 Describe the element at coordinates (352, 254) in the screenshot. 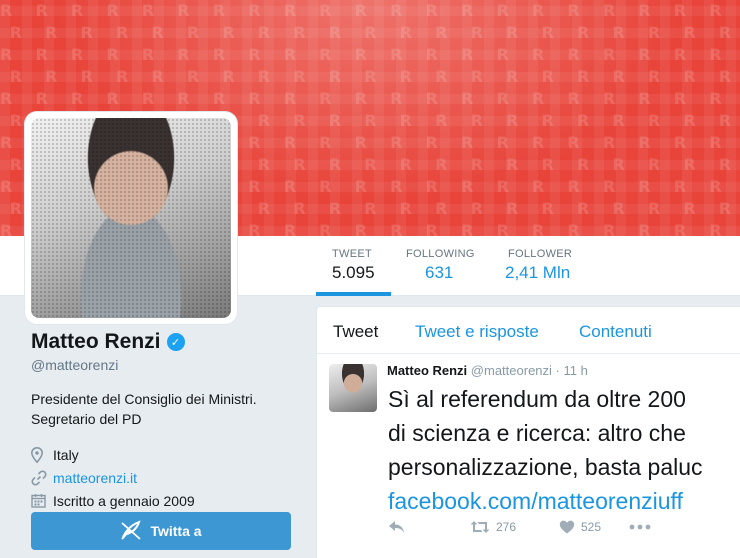

I see `stat-tweets-label: TWEET` at that location.